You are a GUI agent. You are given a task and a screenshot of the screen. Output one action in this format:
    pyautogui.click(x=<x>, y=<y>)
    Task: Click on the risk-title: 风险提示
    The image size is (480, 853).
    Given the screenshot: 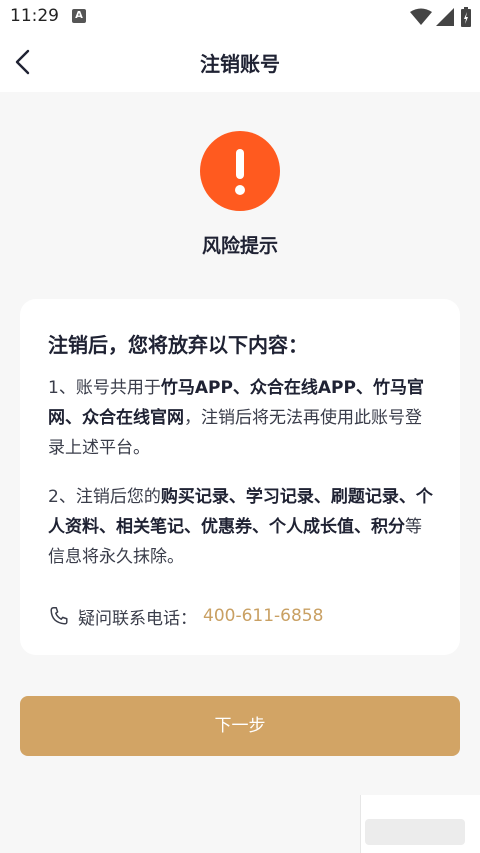 What is the action you would take?
    pyautogui.click(x=239, y=246)
    